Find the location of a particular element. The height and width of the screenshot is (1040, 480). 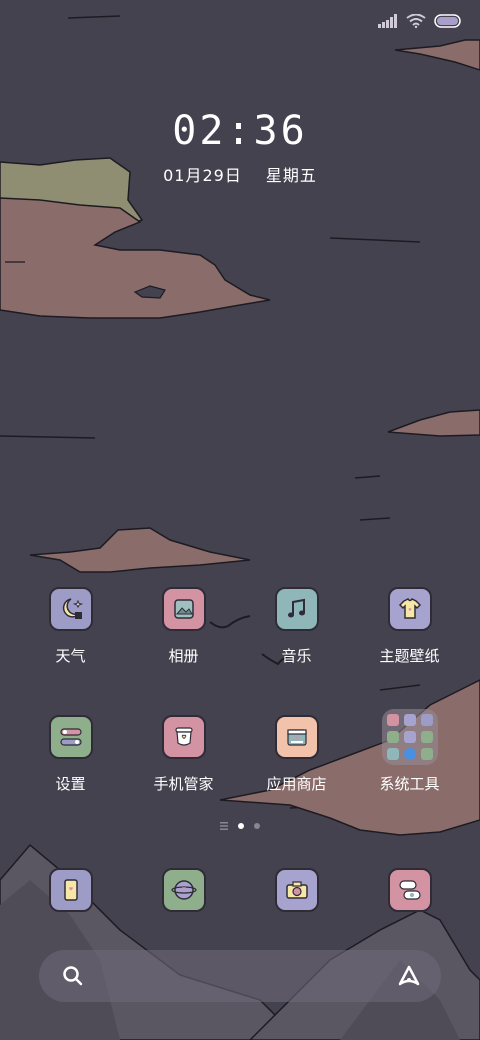

toggle-icon is located at coordinates (70, 737).